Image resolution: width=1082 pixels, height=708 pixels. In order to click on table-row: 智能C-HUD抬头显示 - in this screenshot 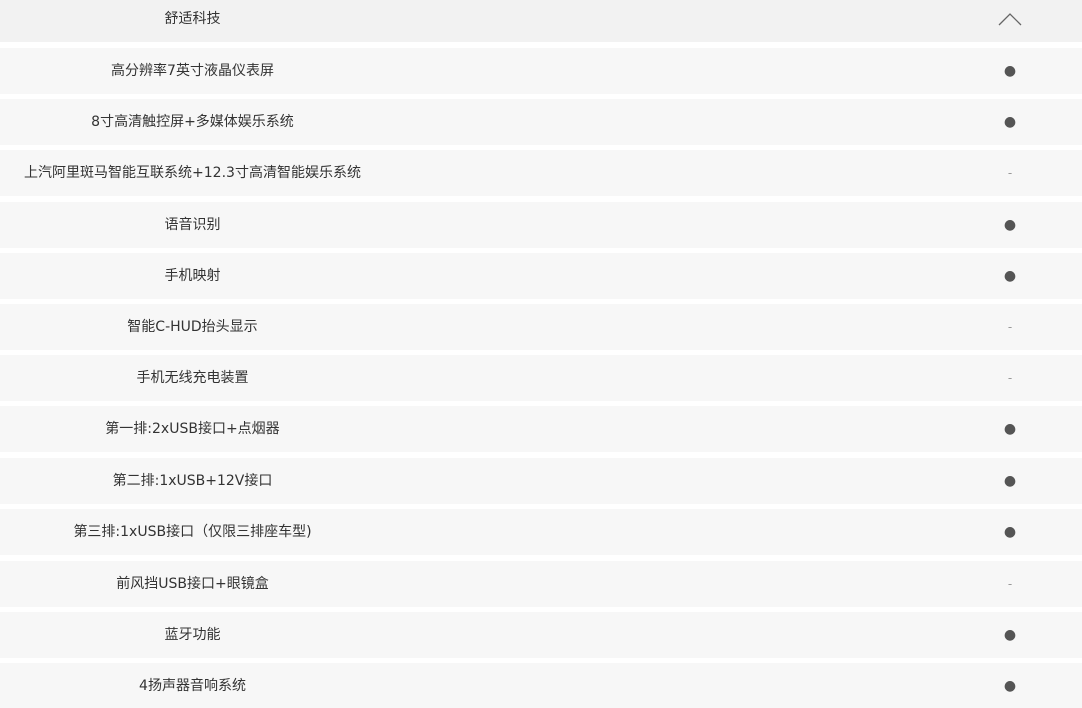, I will do `click(541, 327)`.